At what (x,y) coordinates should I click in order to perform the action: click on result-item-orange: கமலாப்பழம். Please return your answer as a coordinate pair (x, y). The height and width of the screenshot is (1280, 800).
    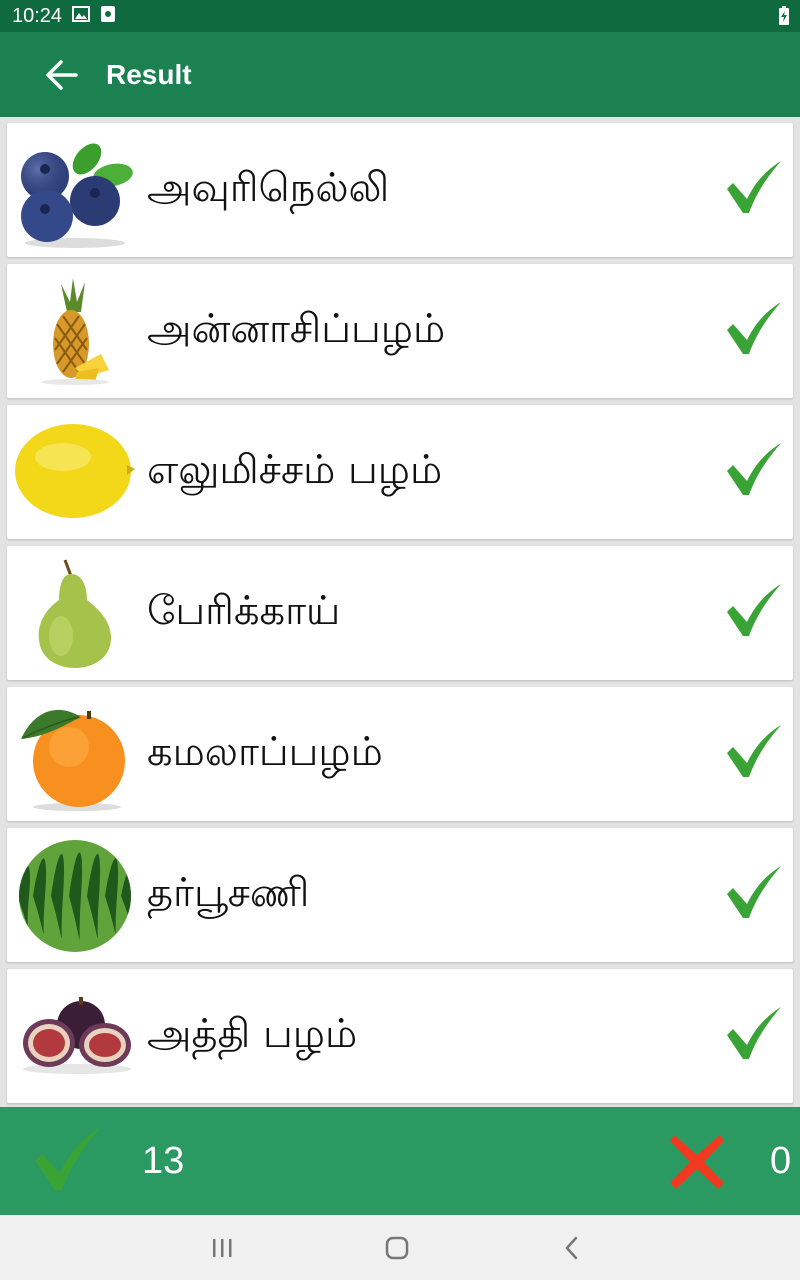
    Looking at the image, I should click on (400, 754).